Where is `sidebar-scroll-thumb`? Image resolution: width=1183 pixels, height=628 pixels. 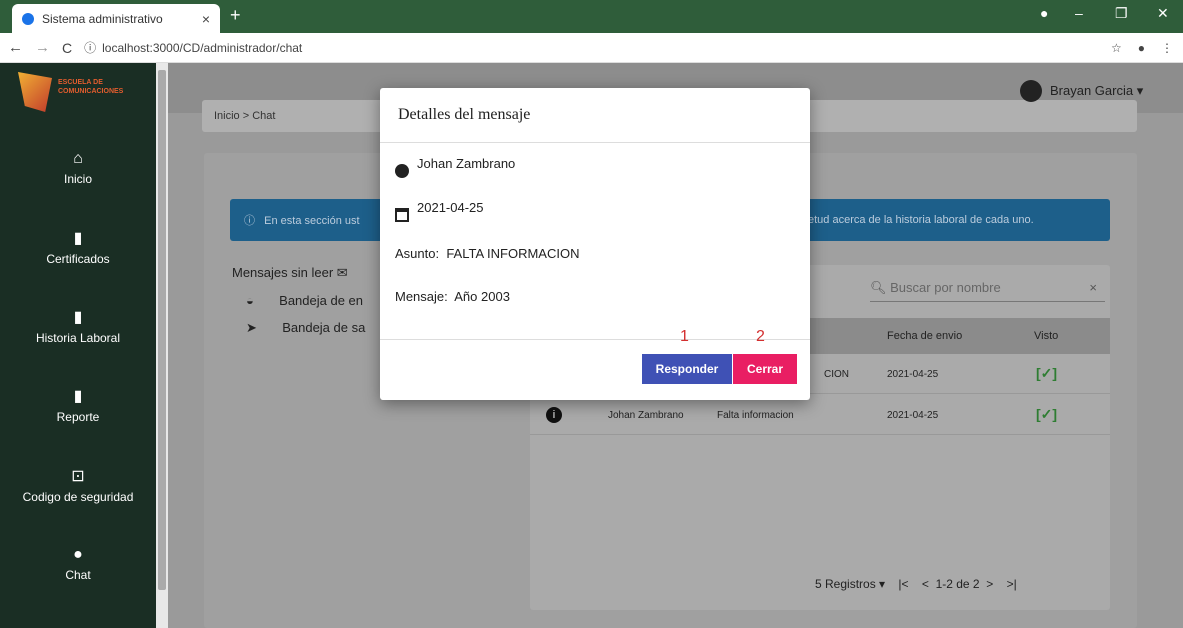 sidebar-scroll-thumb is located at coordinates (162, 330).